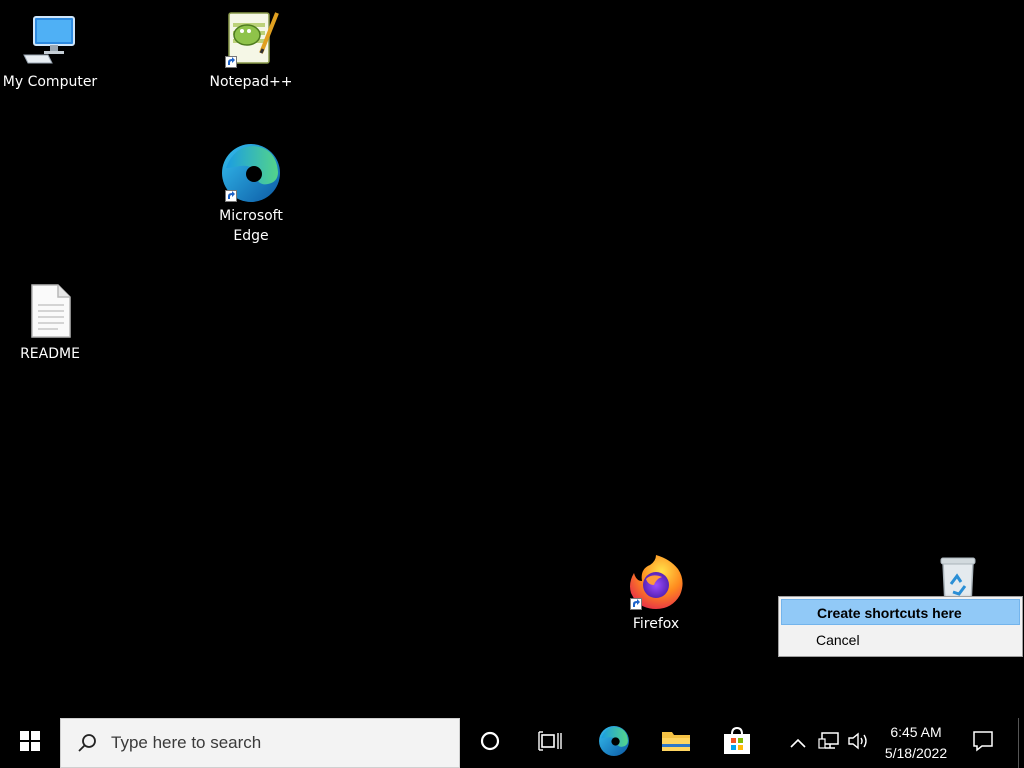 This screenshot has height=768, width=1024. What do you see at coordinates (656, 624) in the screenshot?
I see `desktop-icon-label: Firefox` at bounding box center [656, 624].